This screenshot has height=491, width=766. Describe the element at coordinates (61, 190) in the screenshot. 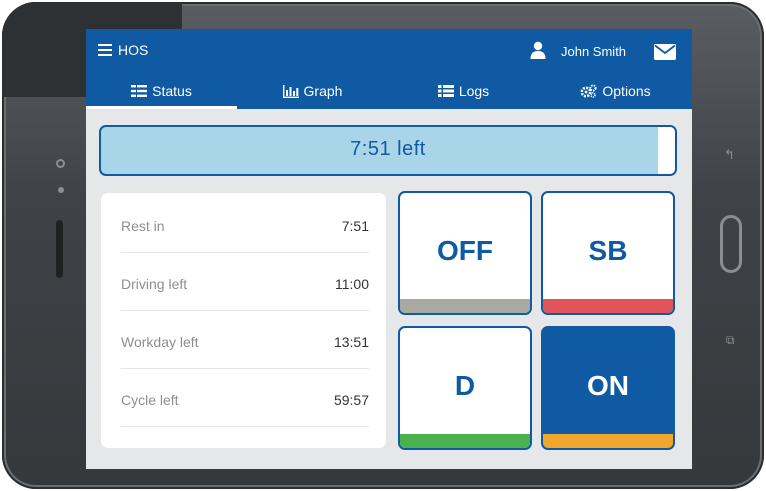

I see `sensor-icon` at that location.